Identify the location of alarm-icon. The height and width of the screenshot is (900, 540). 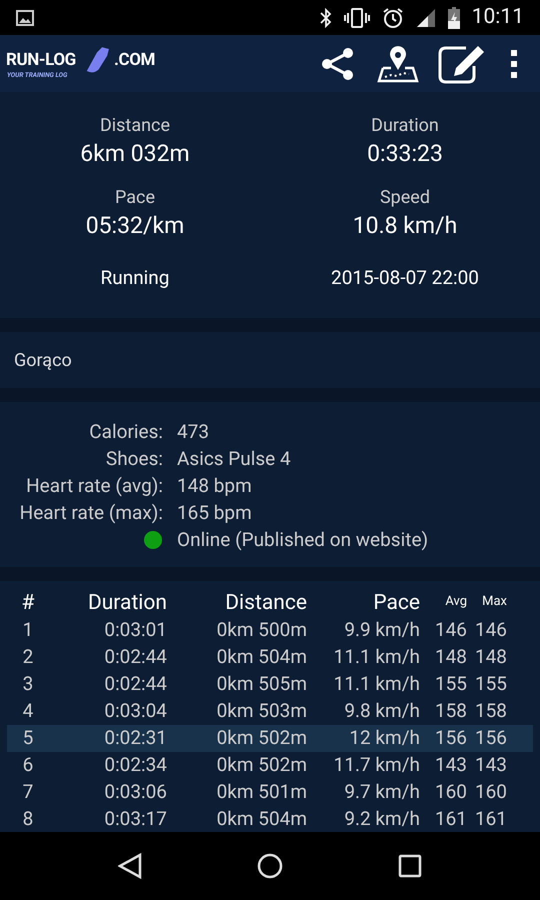
(393, 17).